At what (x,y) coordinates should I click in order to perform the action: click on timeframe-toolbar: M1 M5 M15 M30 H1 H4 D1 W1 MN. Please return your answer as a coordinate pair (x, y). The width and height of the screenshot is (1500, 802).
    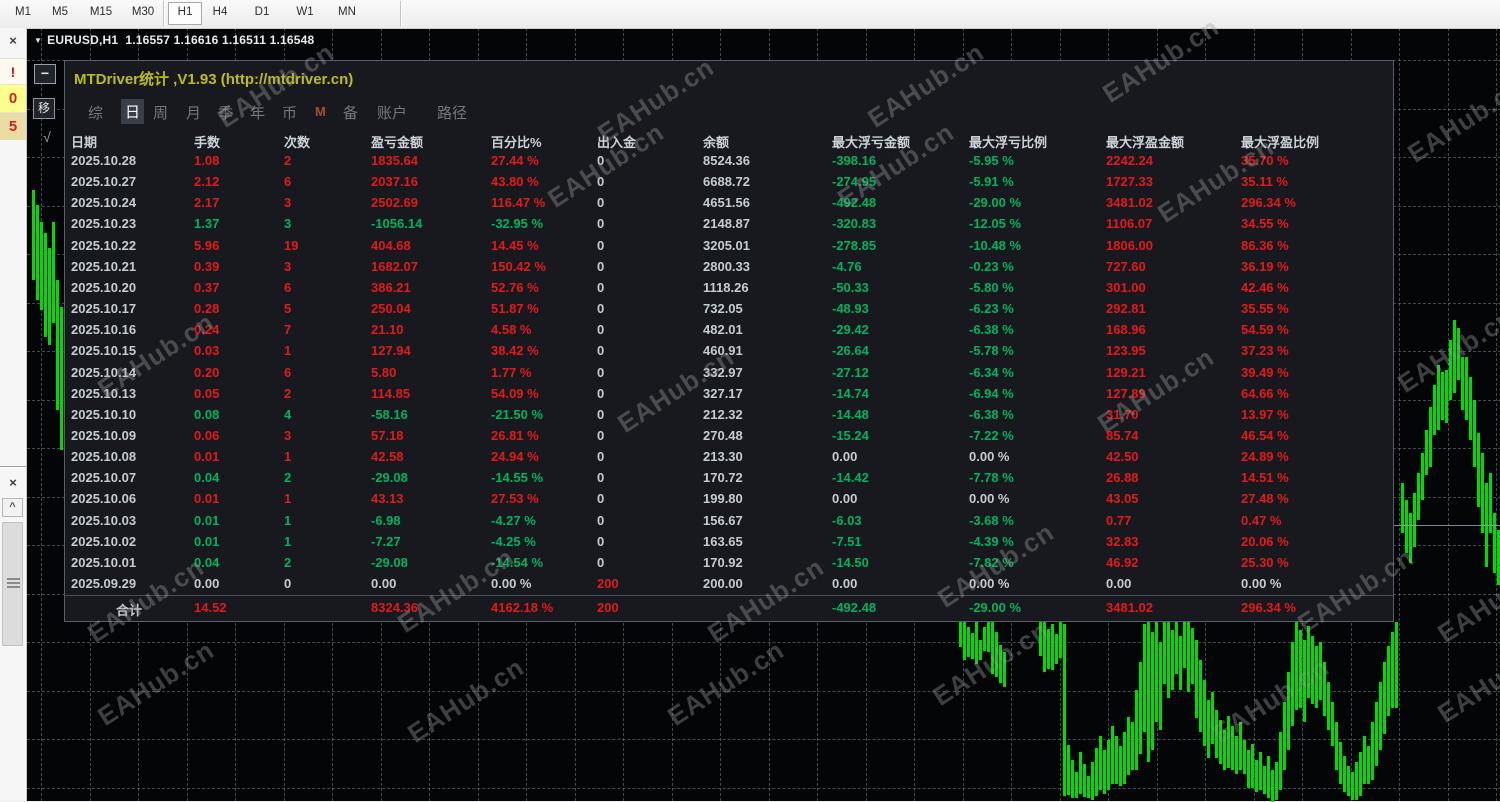
    Looking at the image, I should click on (750, 14).